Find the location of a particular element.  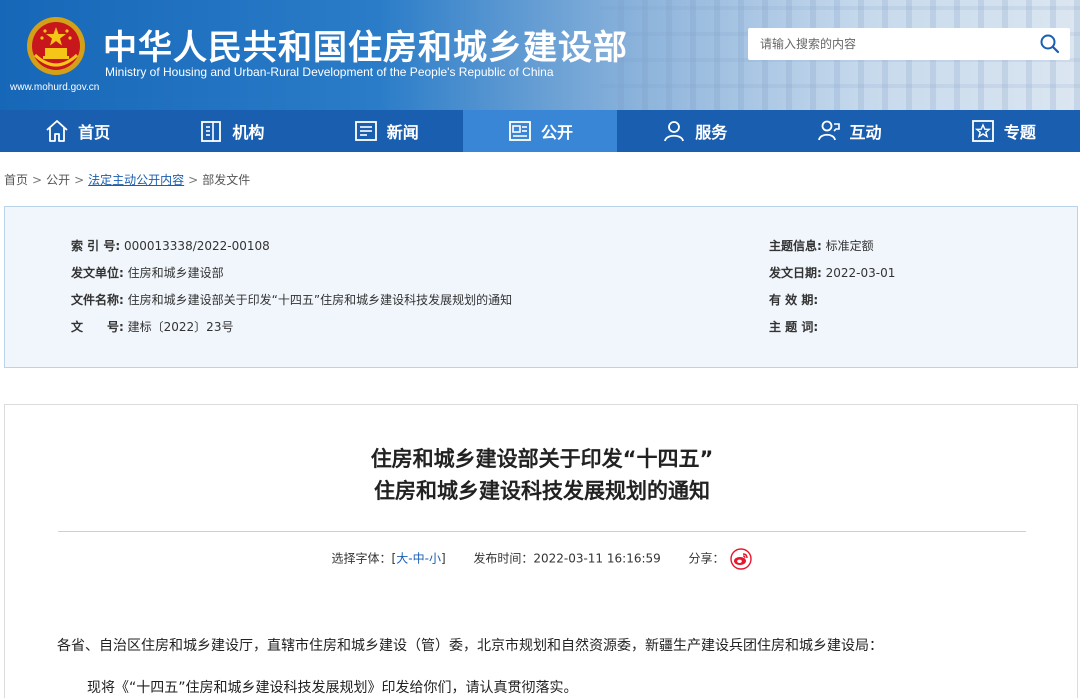

breadcrumb-home-link: 首页 is located at coordinates (16, 180).